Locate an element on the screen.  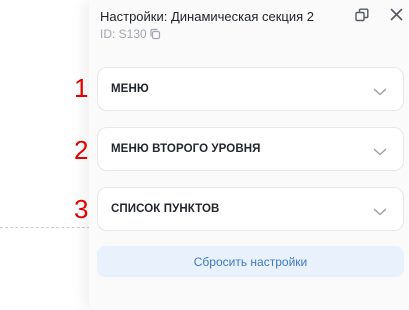
annotation-marker-2: 2 is located at coordinates (81, 150).